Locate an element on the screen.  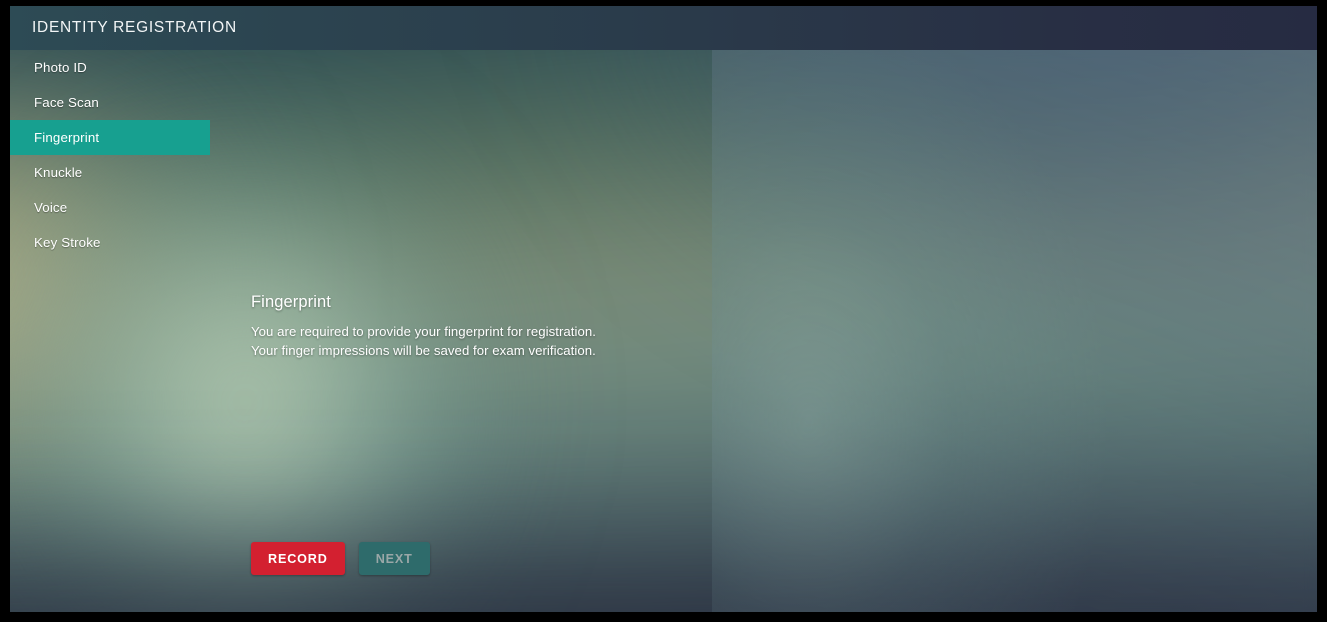
sidebar-item-knuckle: Knuckle is located at coordinates (110, 172).